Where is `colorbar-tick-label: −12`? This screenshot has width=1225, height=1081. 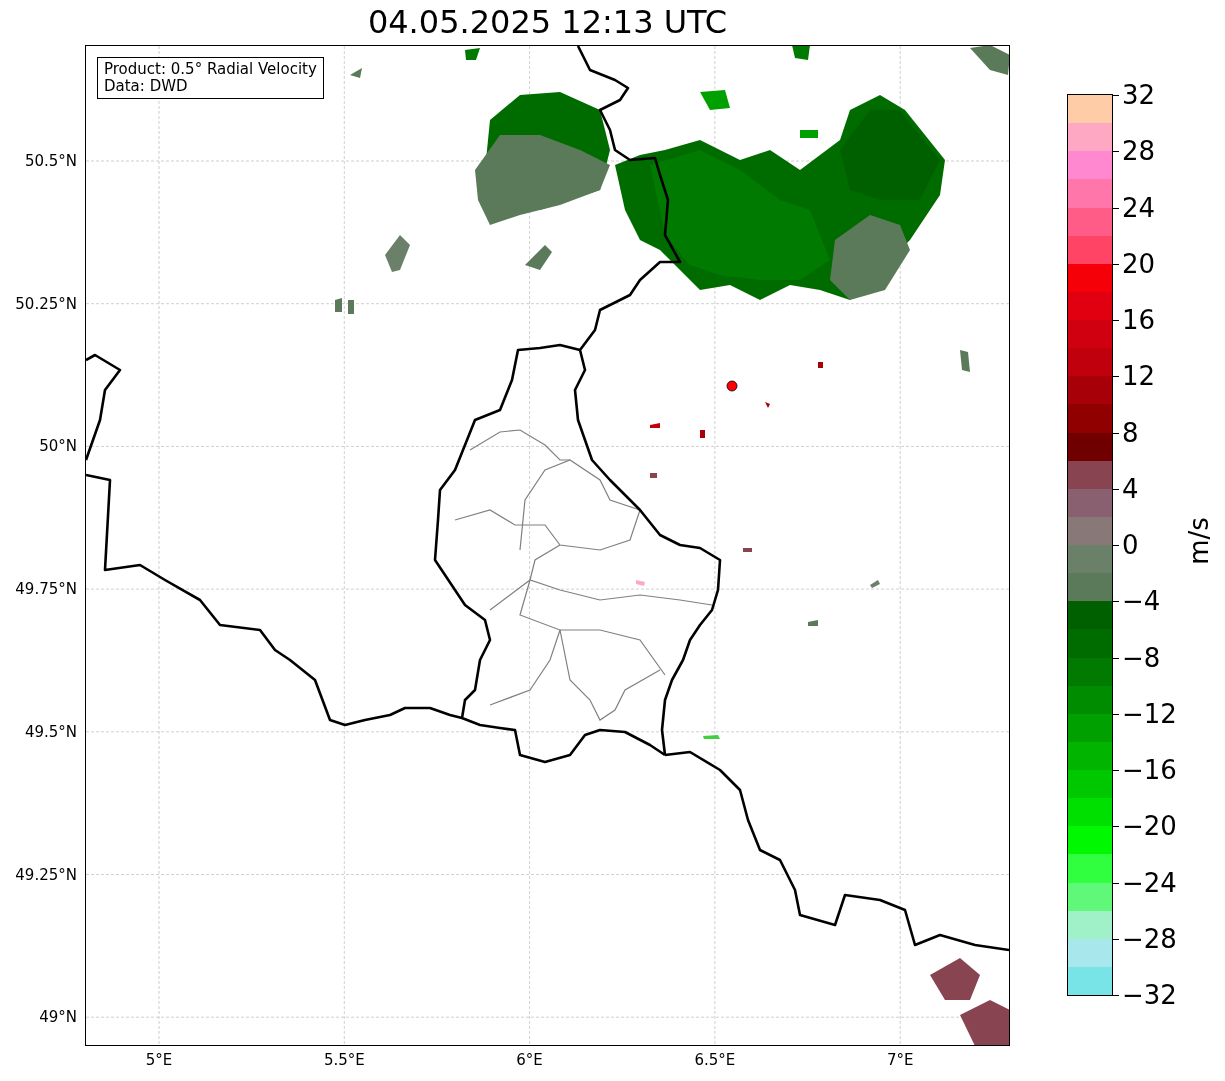 colorbar-tick-label: −12 is located at coordinates (1149, 713).